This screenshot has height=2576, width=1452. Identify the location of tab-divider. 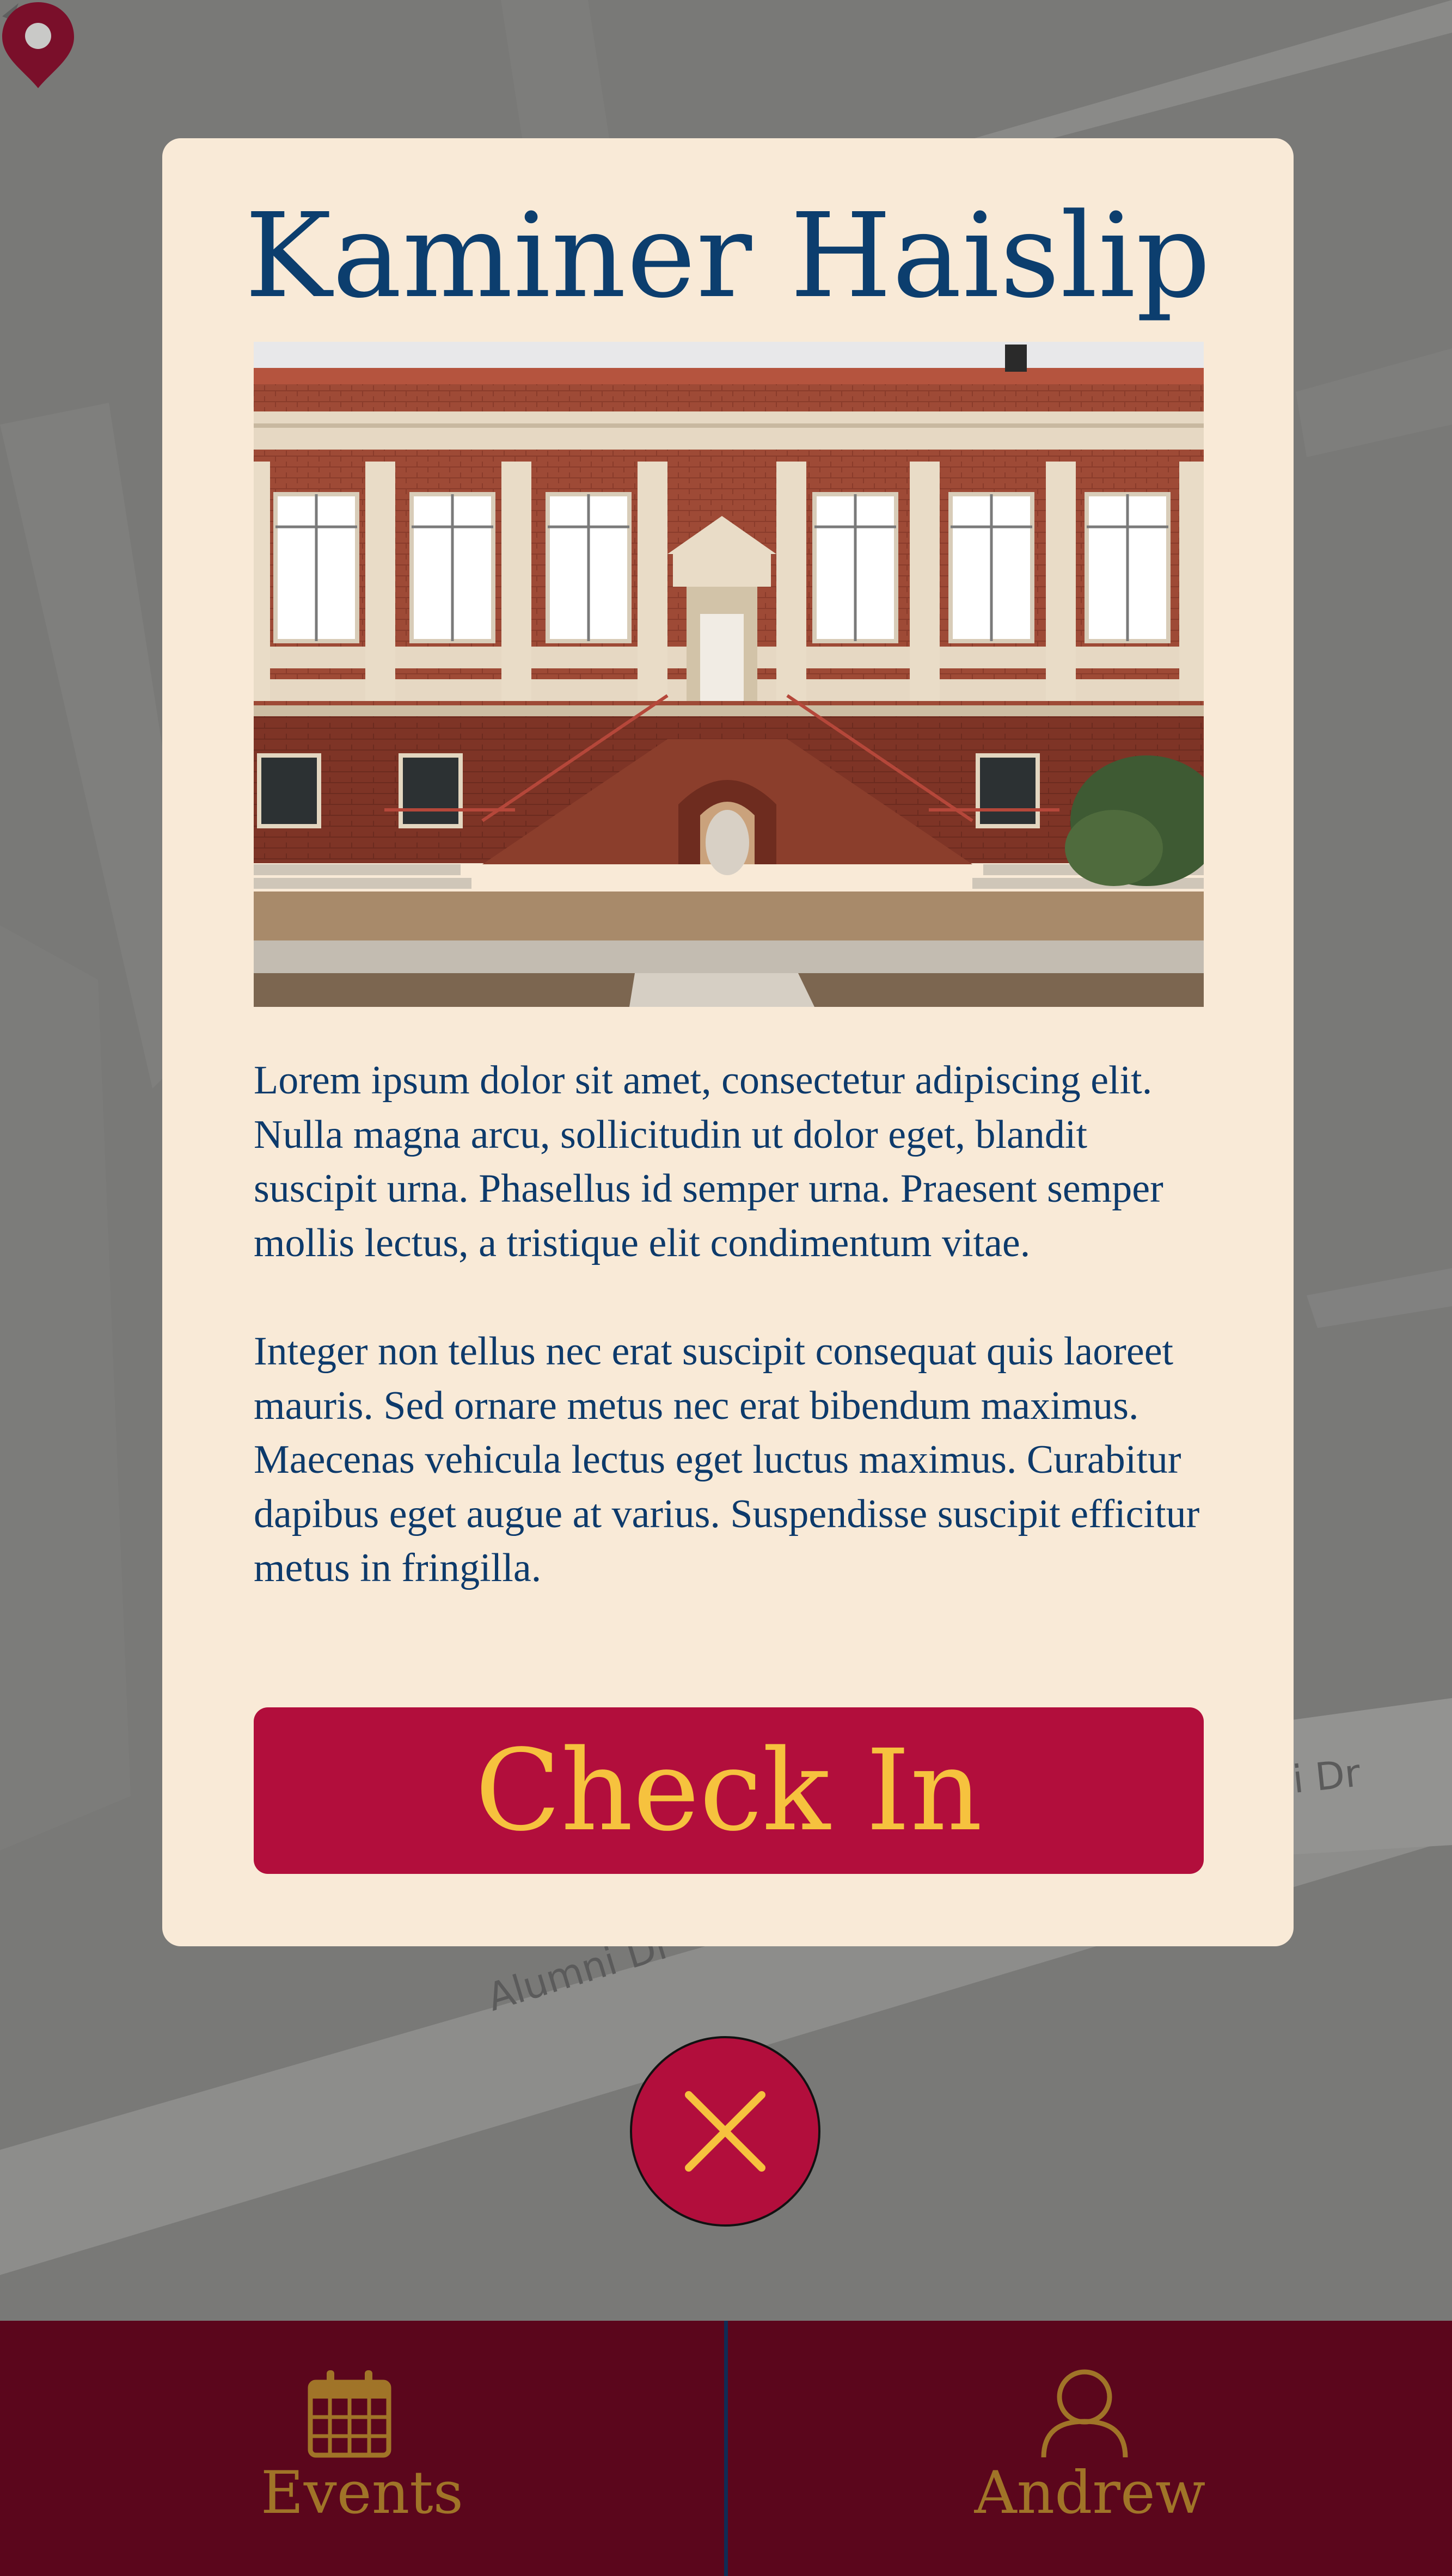
(726, 2448).